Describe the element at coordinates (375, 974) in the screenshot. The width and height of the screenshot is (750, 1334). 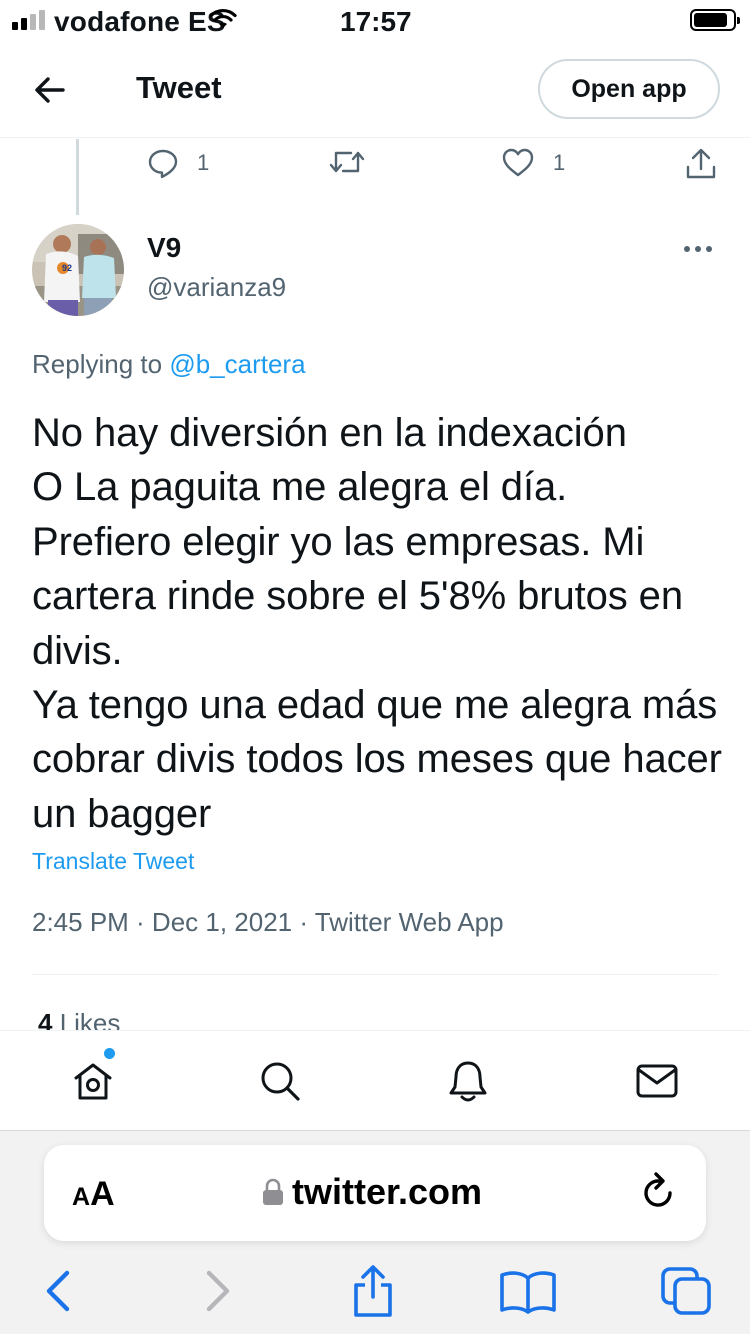
I see `divider` at that location.